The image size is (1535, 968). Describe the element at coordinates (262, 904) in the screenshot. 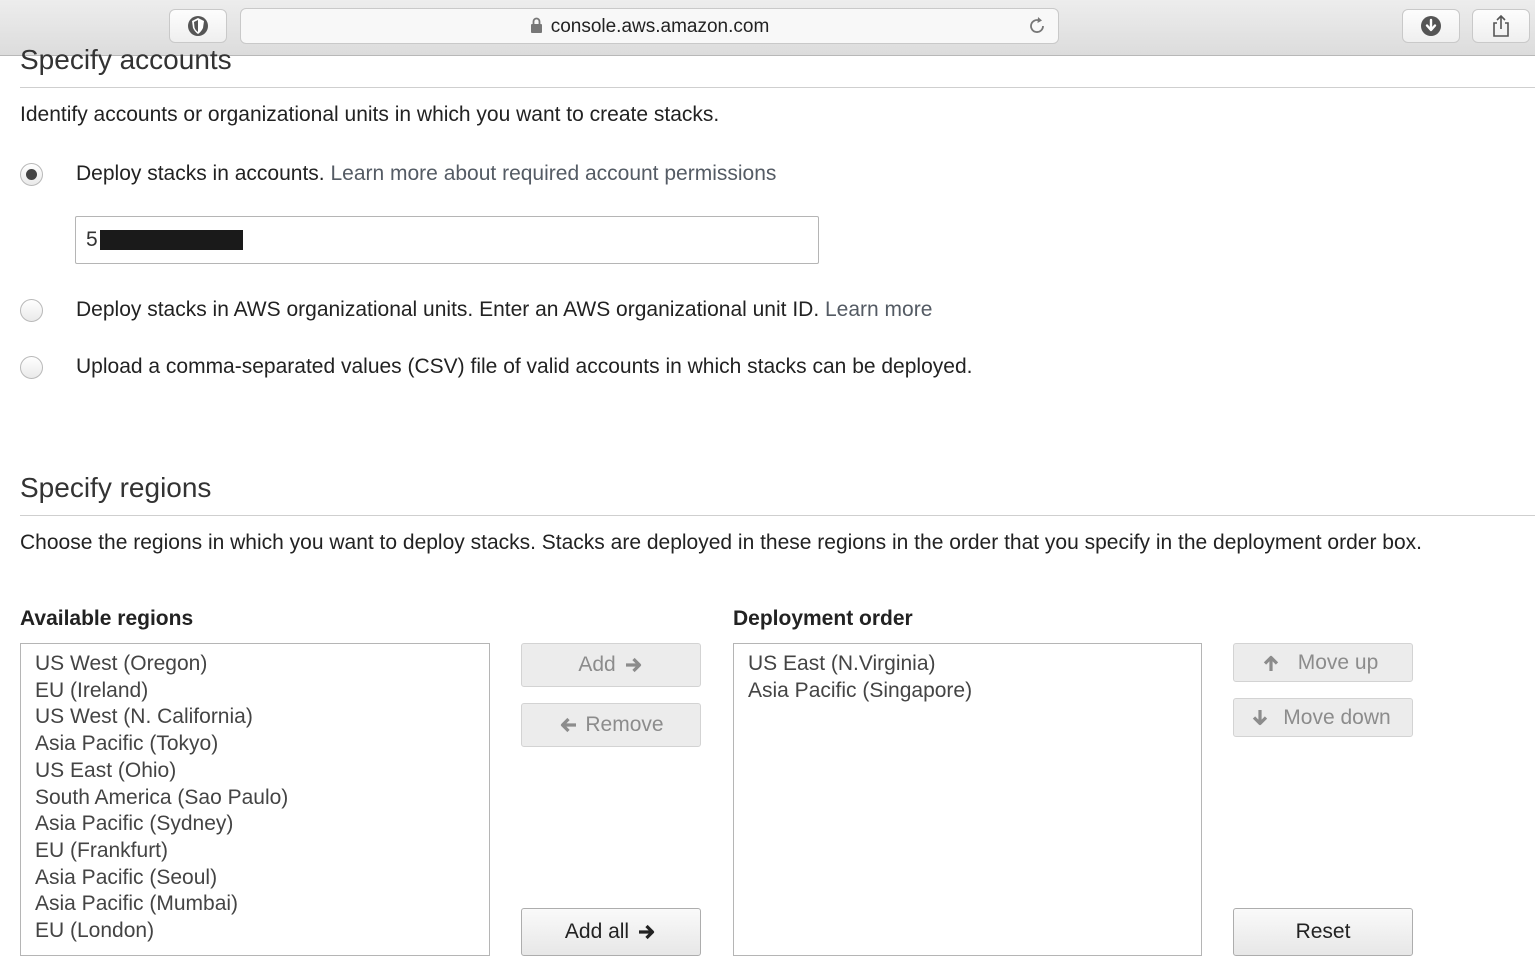

I see `list-item: Asia Pacific (Mumbai)` at that location.